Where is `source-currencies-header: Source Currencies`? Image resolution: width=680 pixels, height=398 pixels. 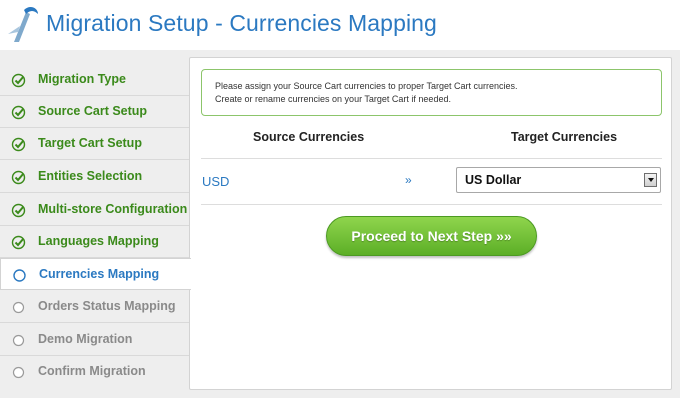
source-currencies-header: Source Currencies is located at coordinates (309, 137).